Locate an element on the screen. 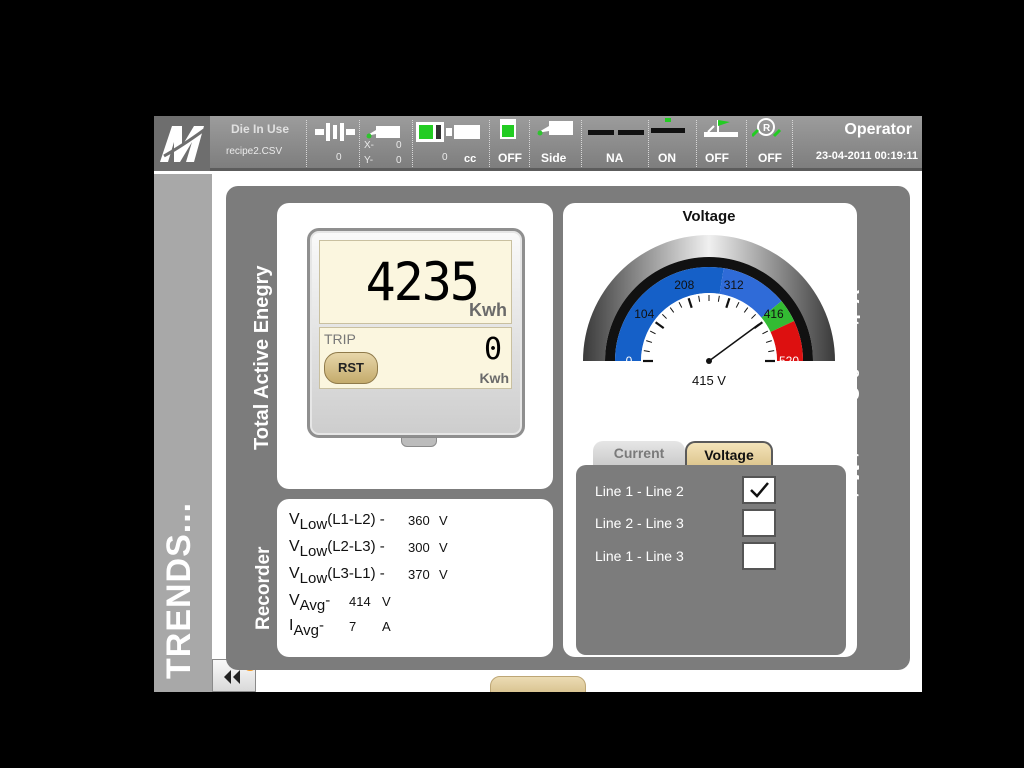  line-1-2-label: Line 1 - Line 2 is located at coordinates (639, 491).